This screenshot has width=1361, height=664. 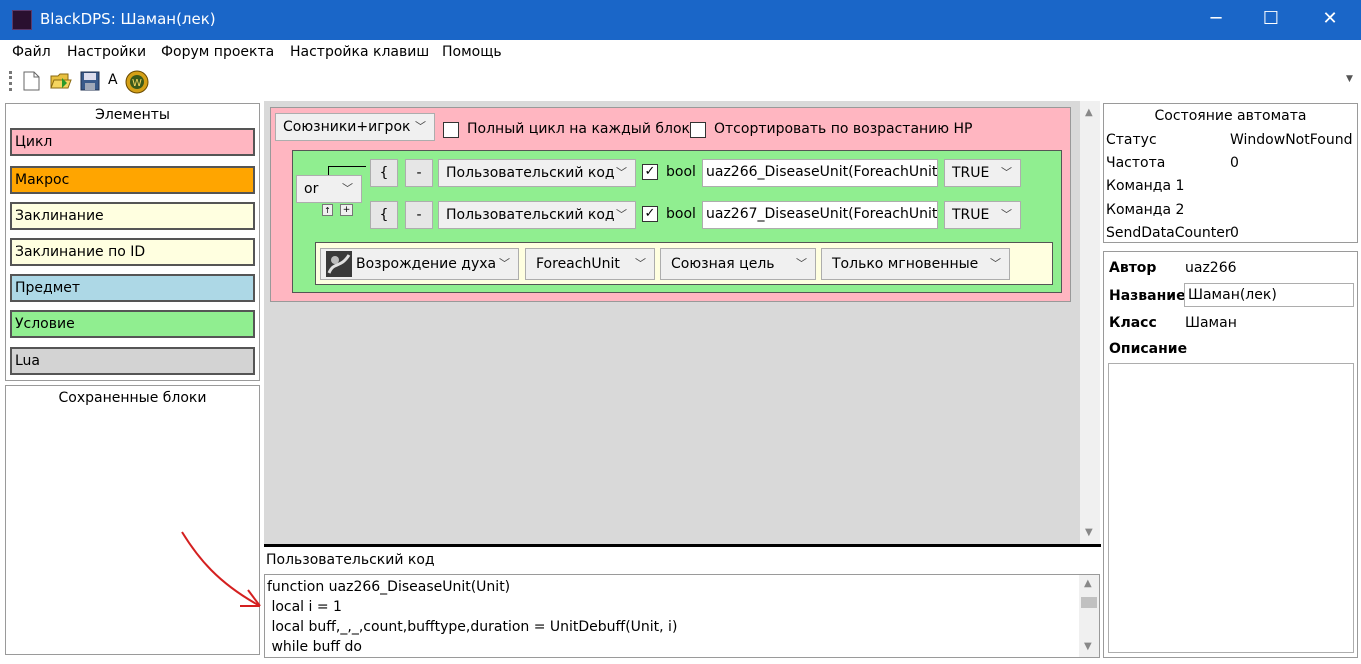 I want to click on element-label: Цикл, so click(x=34, y=142).